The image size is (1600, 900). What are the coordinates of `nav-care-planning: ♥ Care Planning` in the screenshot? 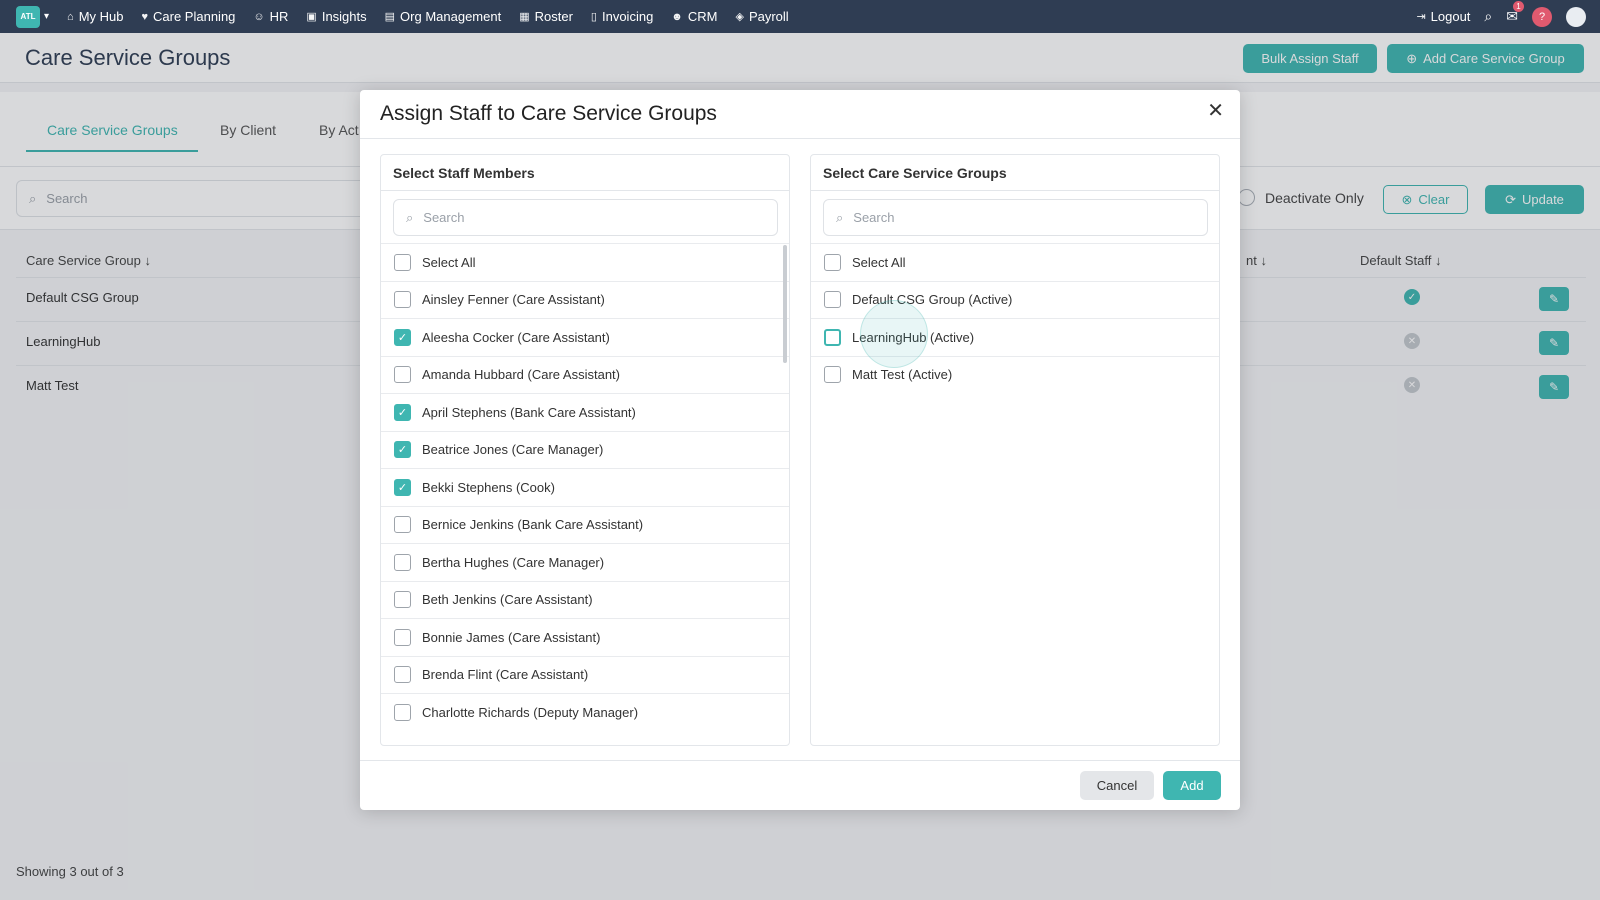 It's located at (188, 16).